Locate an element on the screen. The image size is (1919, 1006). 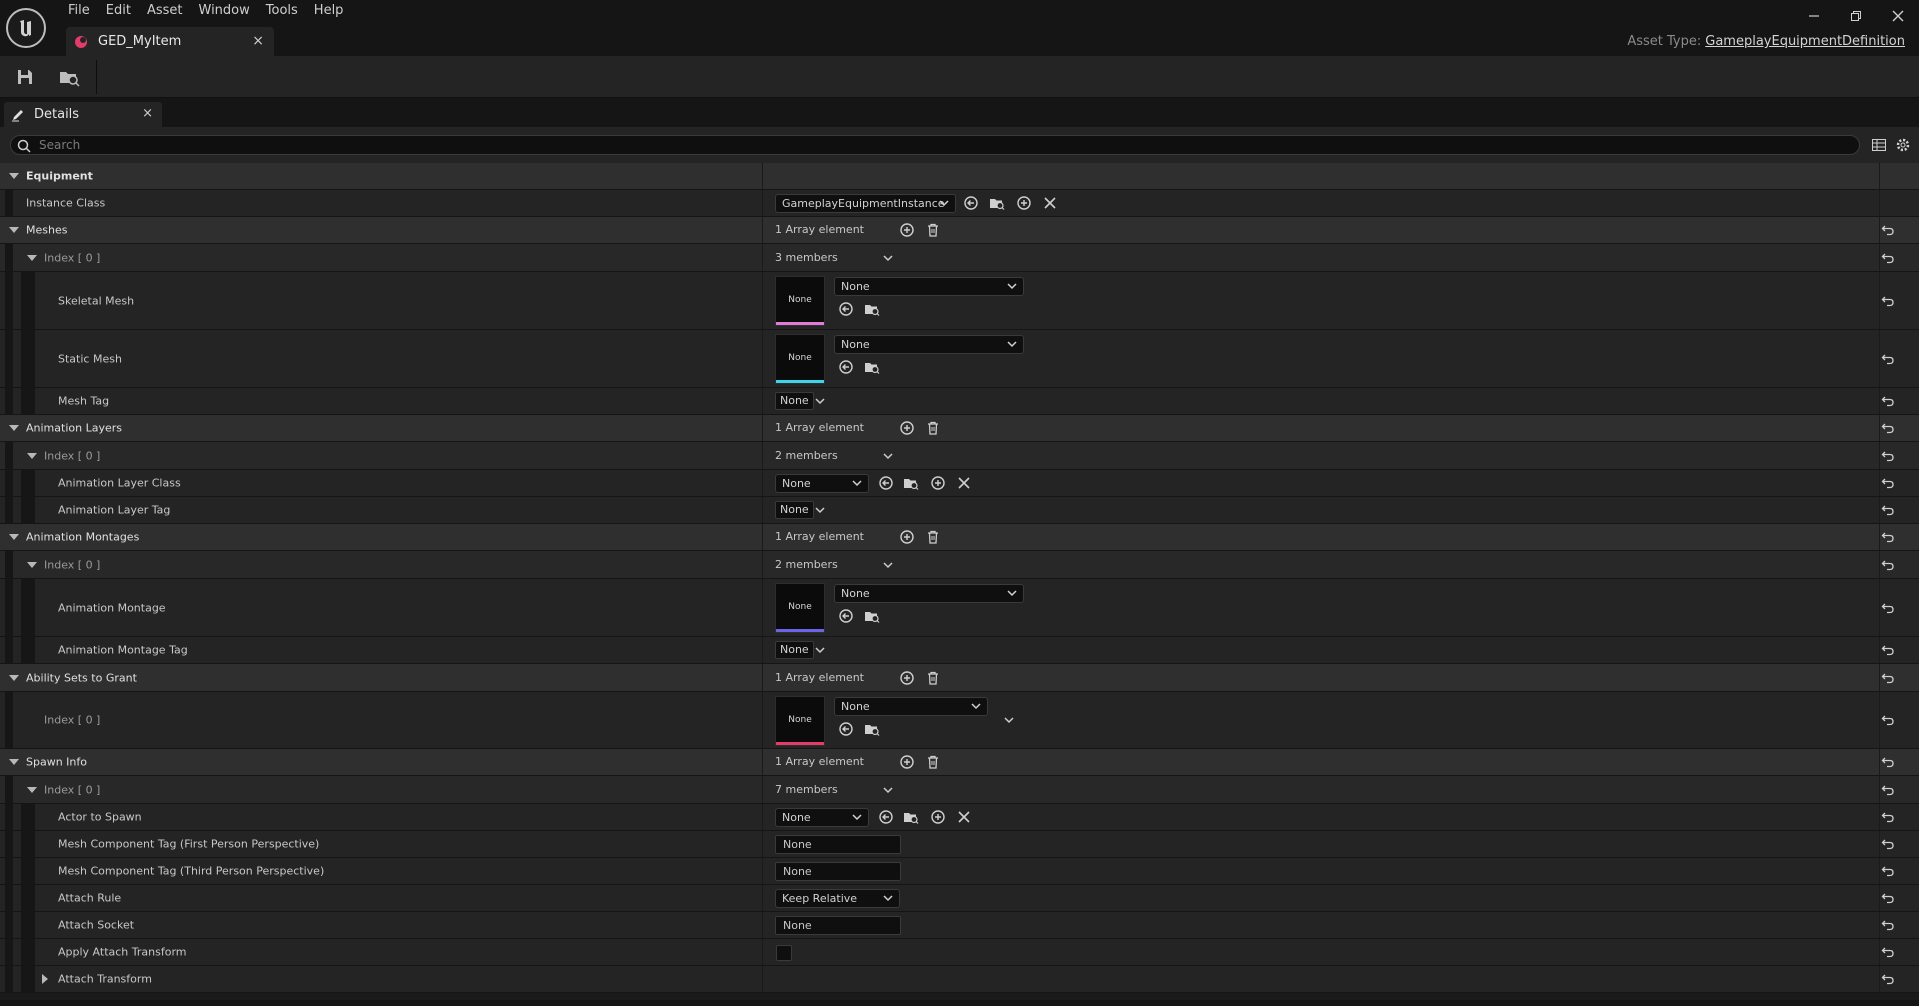
mesh-tag-tp-input: None is located at coordinates (838, 871).